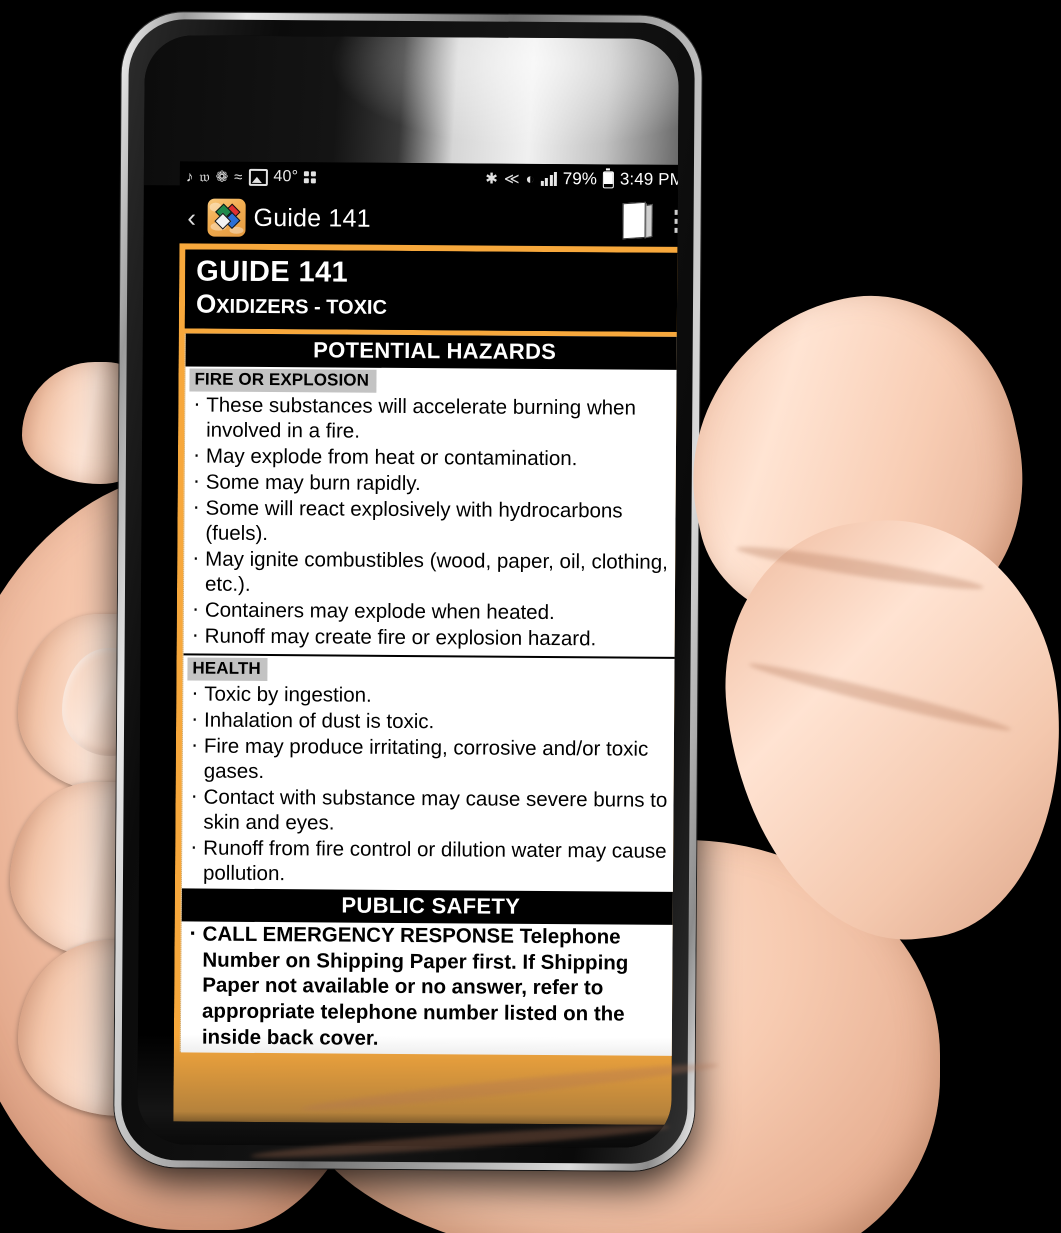 Image resolution: width=1061 pixels, height=1233 pixels. I want to click on guide-header: GUIDE 141 OXIDIZERS - TOXIC, so click(431, 291).